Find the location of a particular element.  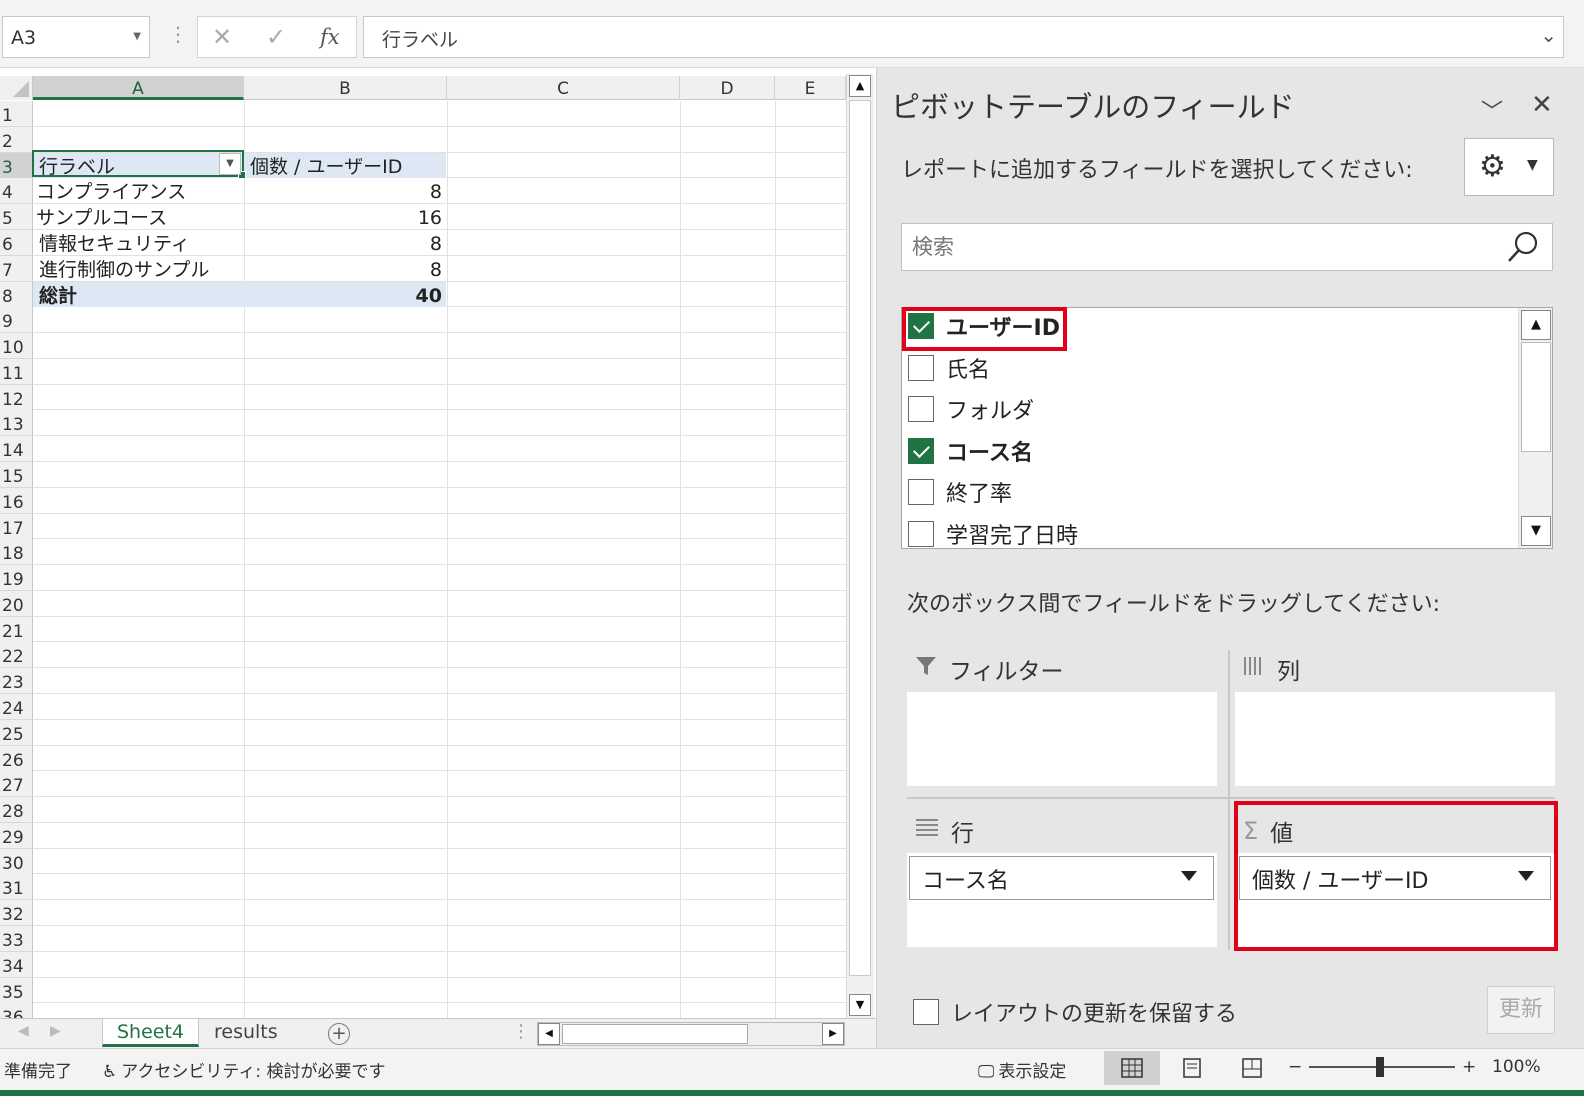

tab-scroll-left-icon: ◀ is located at coordinates (23, 1031).